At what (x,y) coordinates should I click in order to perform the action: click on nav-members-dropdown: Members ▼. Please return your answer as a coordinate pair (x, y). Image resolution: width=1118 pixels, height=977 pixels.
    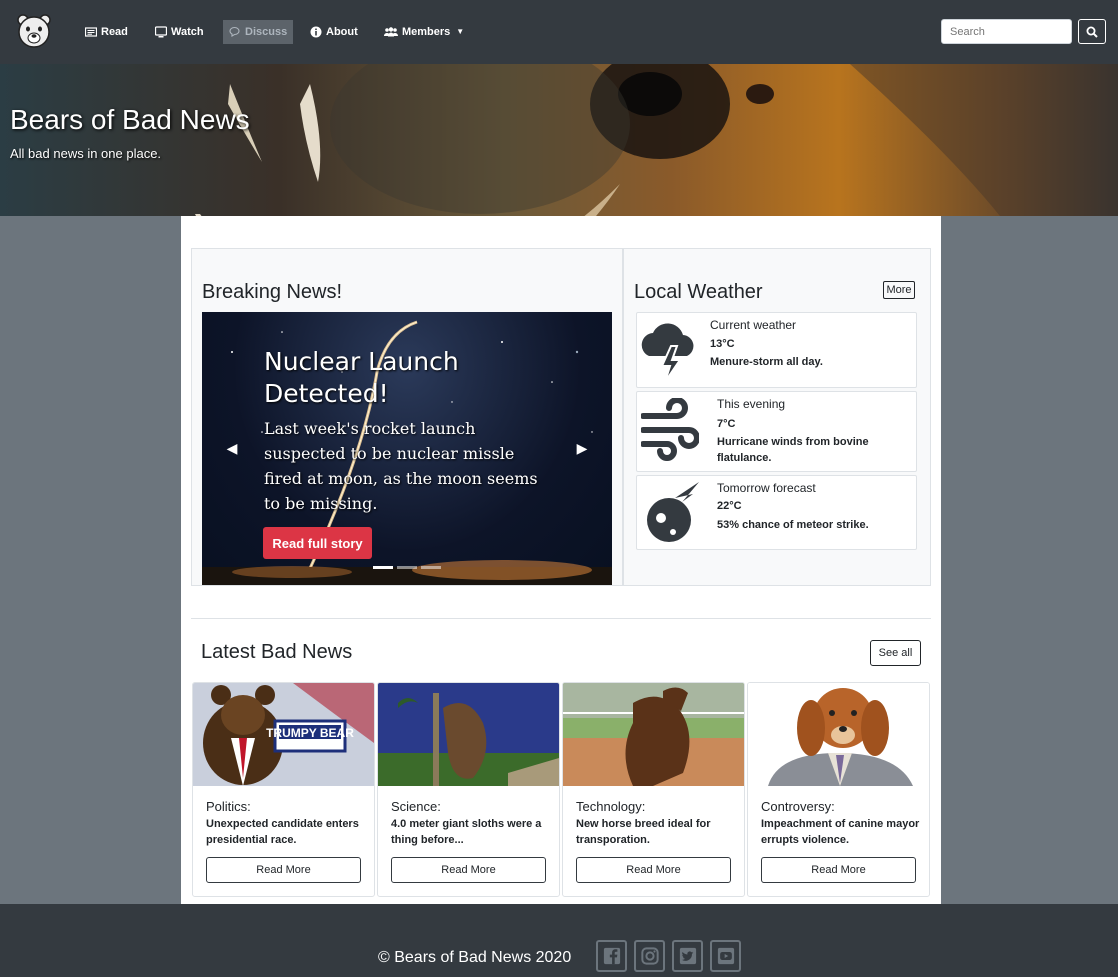
    Looking at the image, I should click on (424, 32).